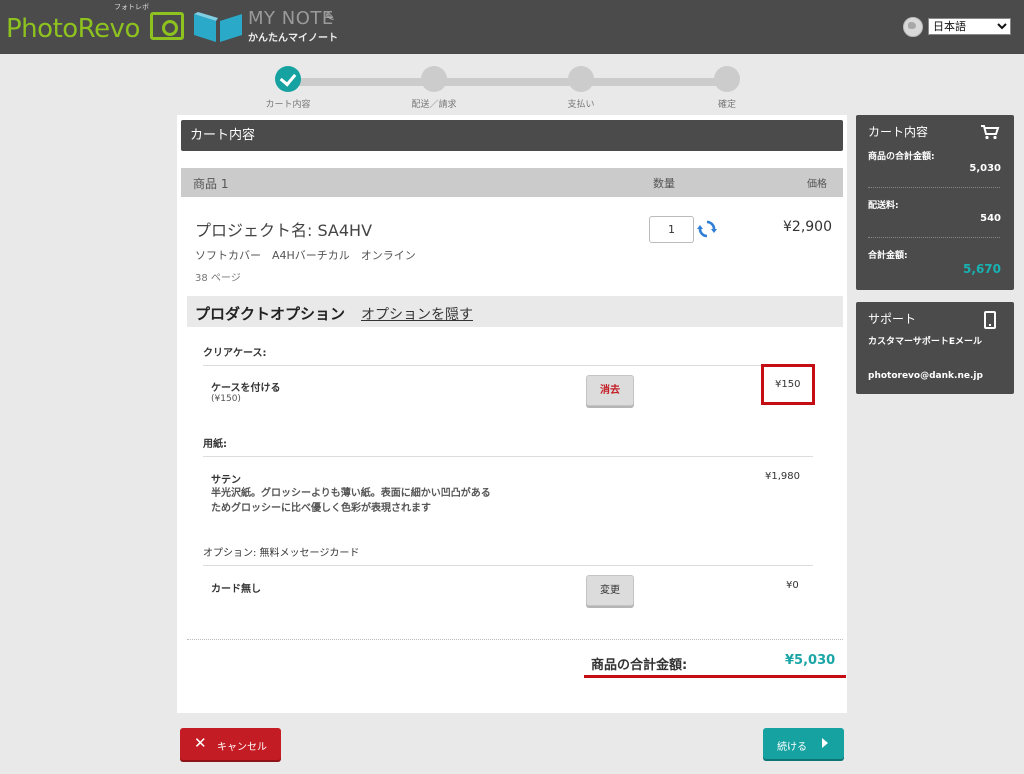 The image size is (1024, 774). What do you see at coordinates (825, 743) in the screenshot?
I see `arrow-right-icon` at bounding box center [825, 743].